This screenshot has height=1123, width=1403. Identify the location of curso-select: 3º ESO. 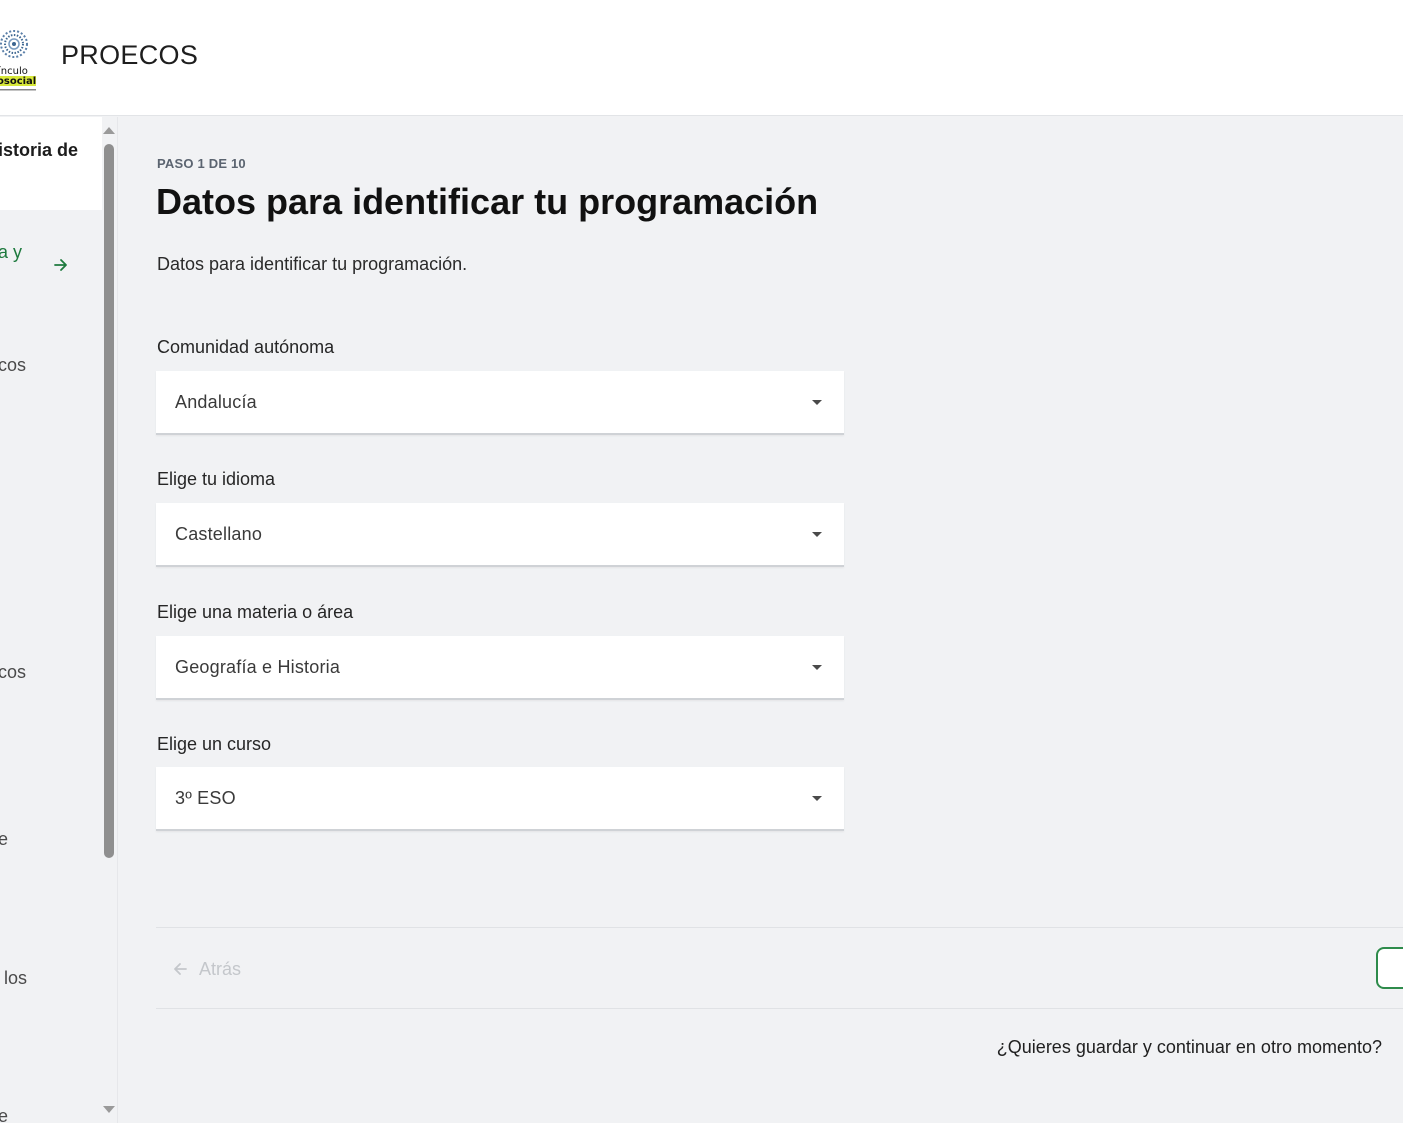
(500, 799).